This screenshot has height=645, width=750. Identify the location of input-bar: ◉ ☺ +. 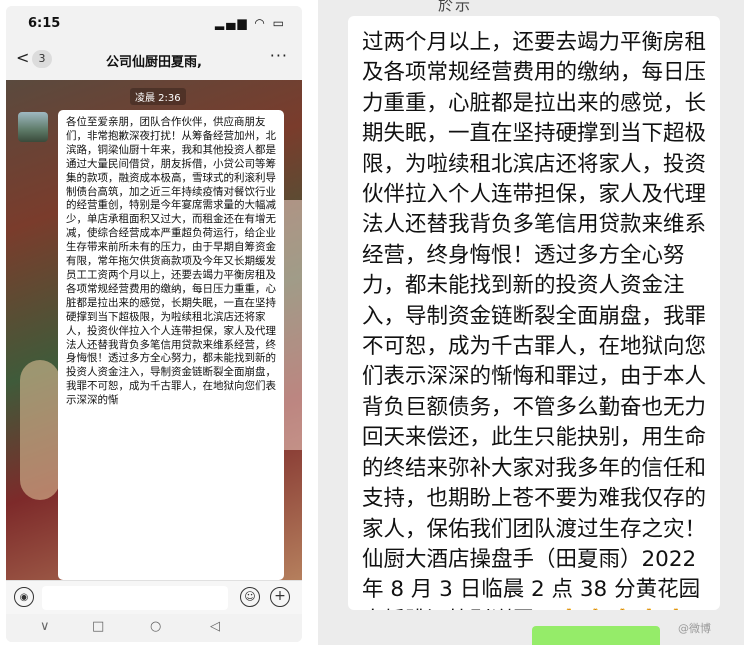
(154, 597).